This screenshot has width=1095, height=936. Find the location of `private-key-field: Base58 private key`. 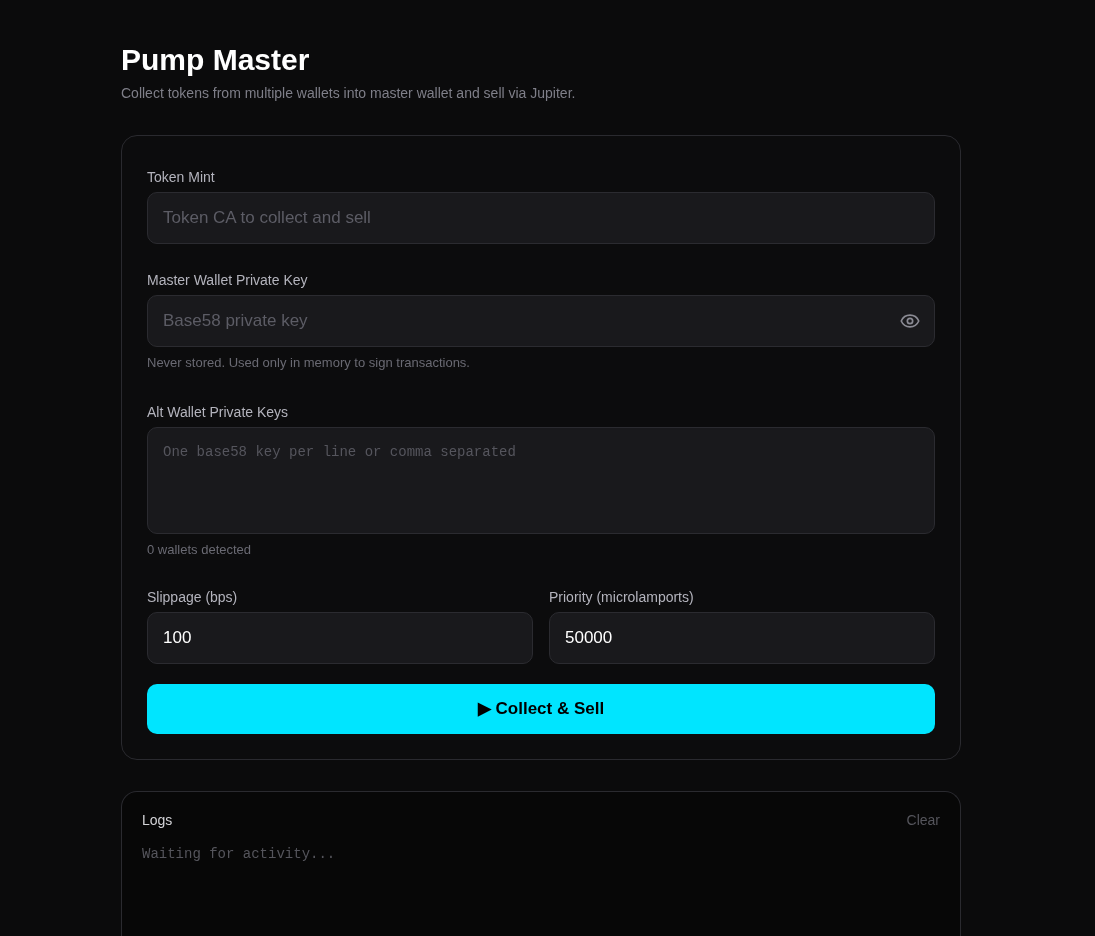

private-key-field: Base58 private key is located at coordinates (541, 321).